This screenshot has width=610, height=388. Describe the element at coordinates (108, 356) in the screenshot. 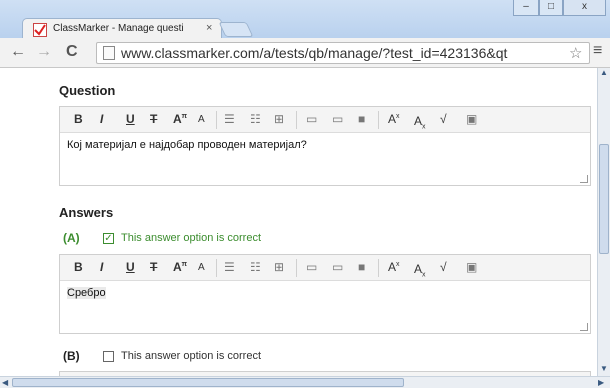

I see `option-b-correct-checkbox` at that location.